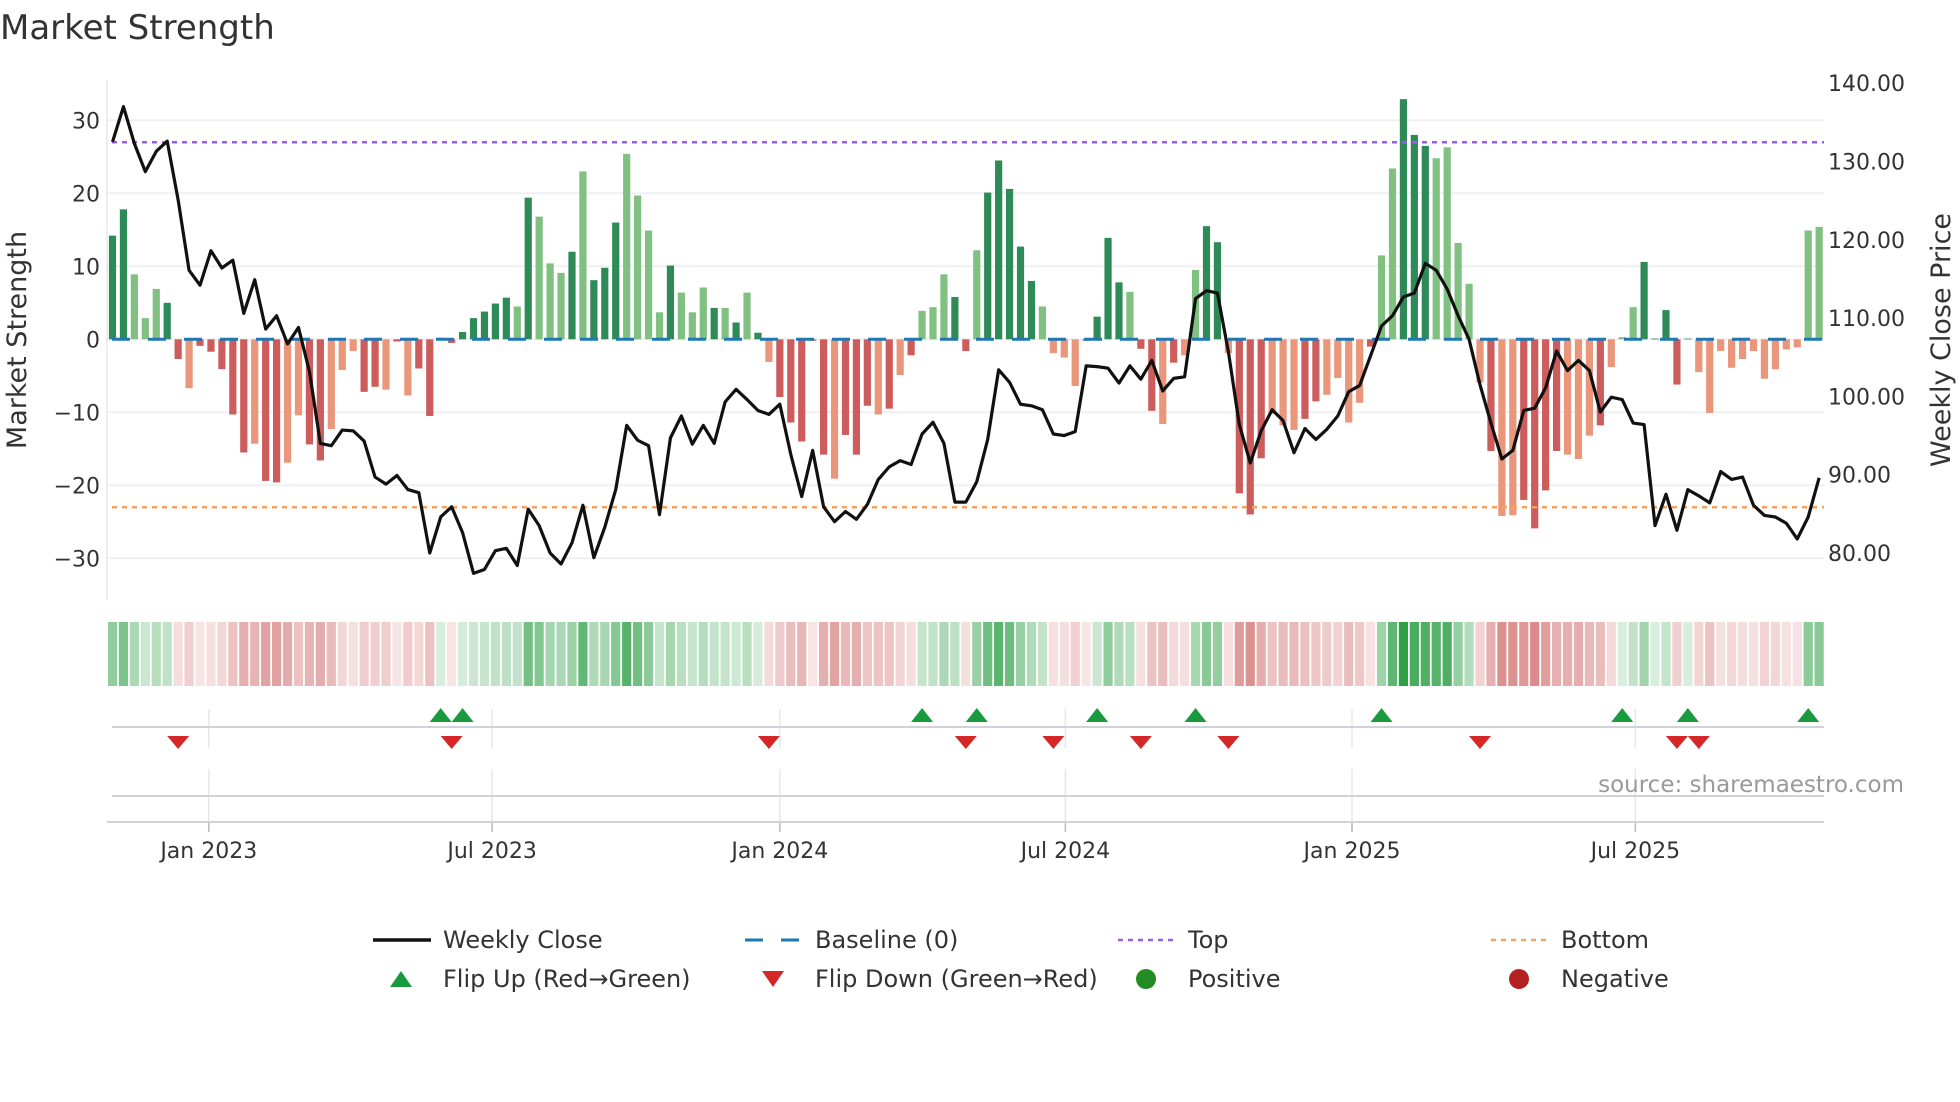  What do you see at coordinates (207, 851) in the screenshot?
I see `x-tick-label: Jan 2023` at bounding box center [207, 851].